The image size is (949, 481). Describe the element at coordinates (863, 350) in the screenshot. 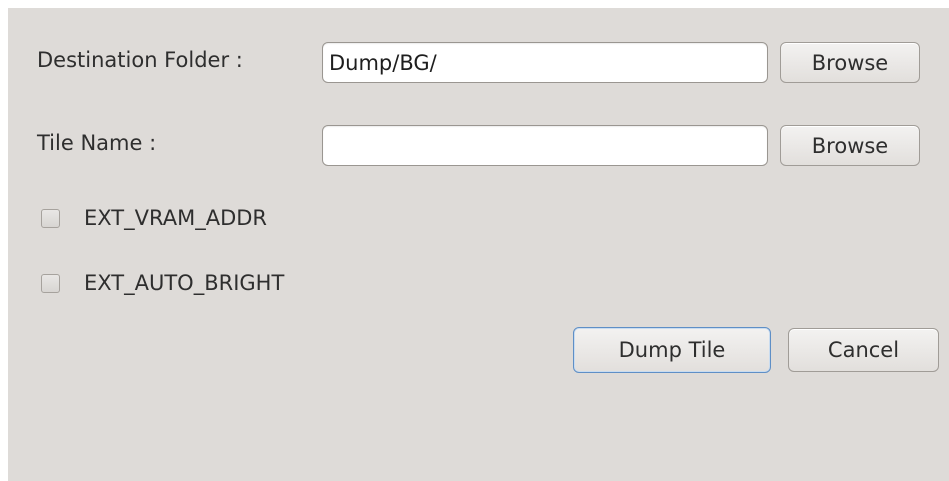

I see `cancel-button: Cancel` at that location.